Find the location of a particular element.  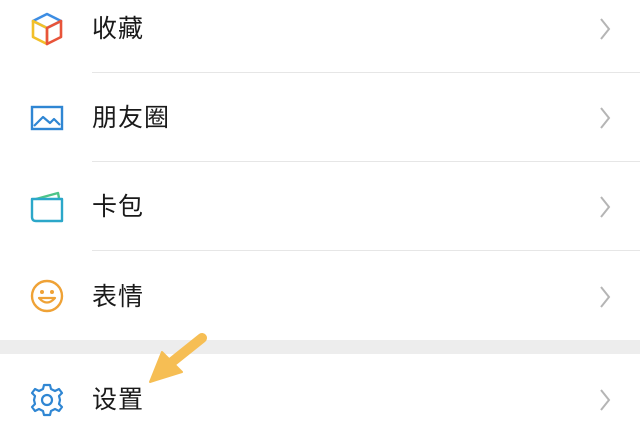

moments-picture-icon is located at coordinates (47, 118).